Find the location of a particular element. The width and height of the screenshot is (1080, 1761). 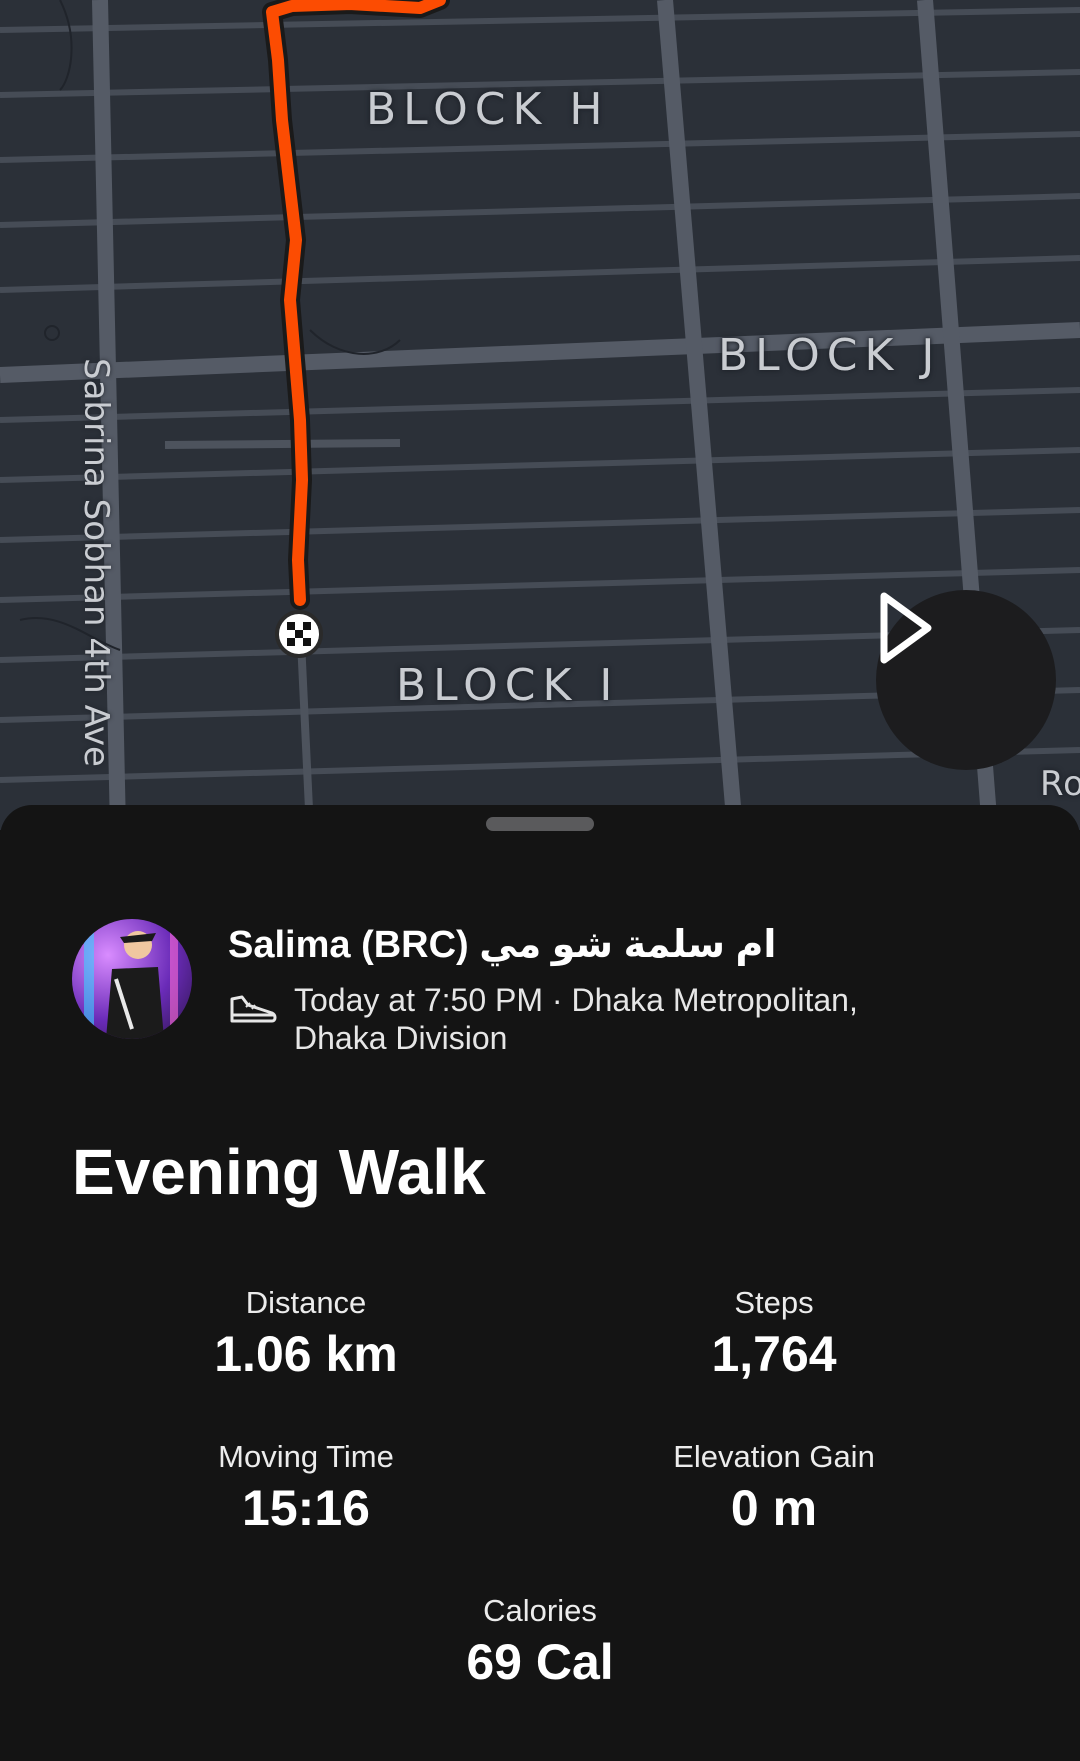

stat-calories: Calories 69 Cal is located at coordinates (540, 1642).